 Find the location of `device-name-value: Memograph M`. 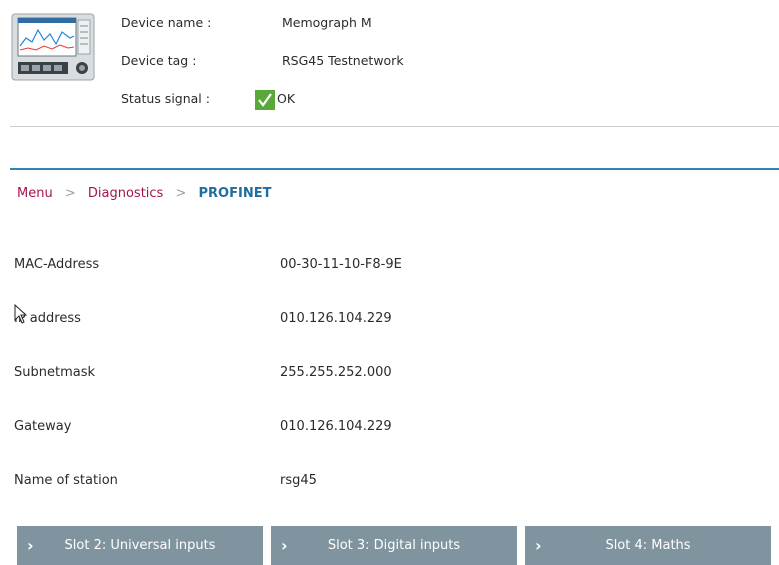

device-name-value: Memograph M is located at coordinates (327, 22).